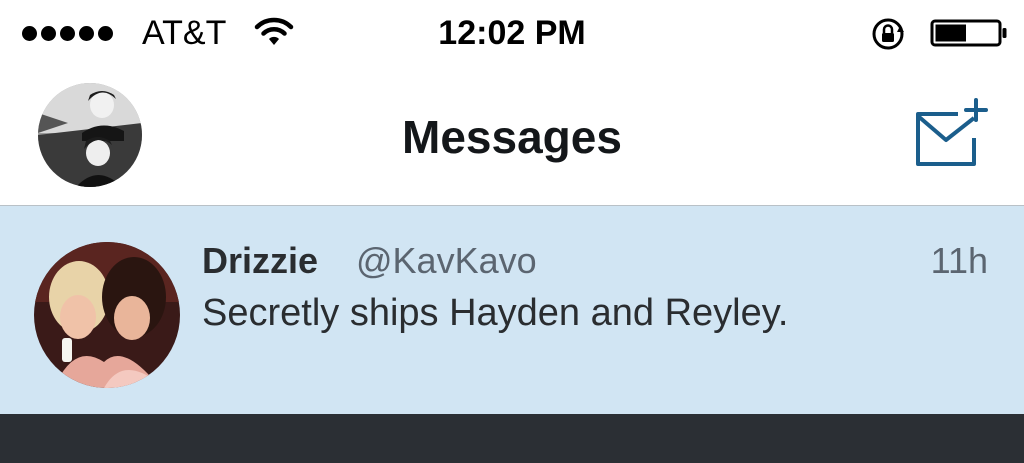 The image size is (1024, 463). What do you see at coordinates (495, 313) in the screenshot?
I see `conversation-preview: Secretly ships Hayden and Reyley.` at bounding box center [495, 313].